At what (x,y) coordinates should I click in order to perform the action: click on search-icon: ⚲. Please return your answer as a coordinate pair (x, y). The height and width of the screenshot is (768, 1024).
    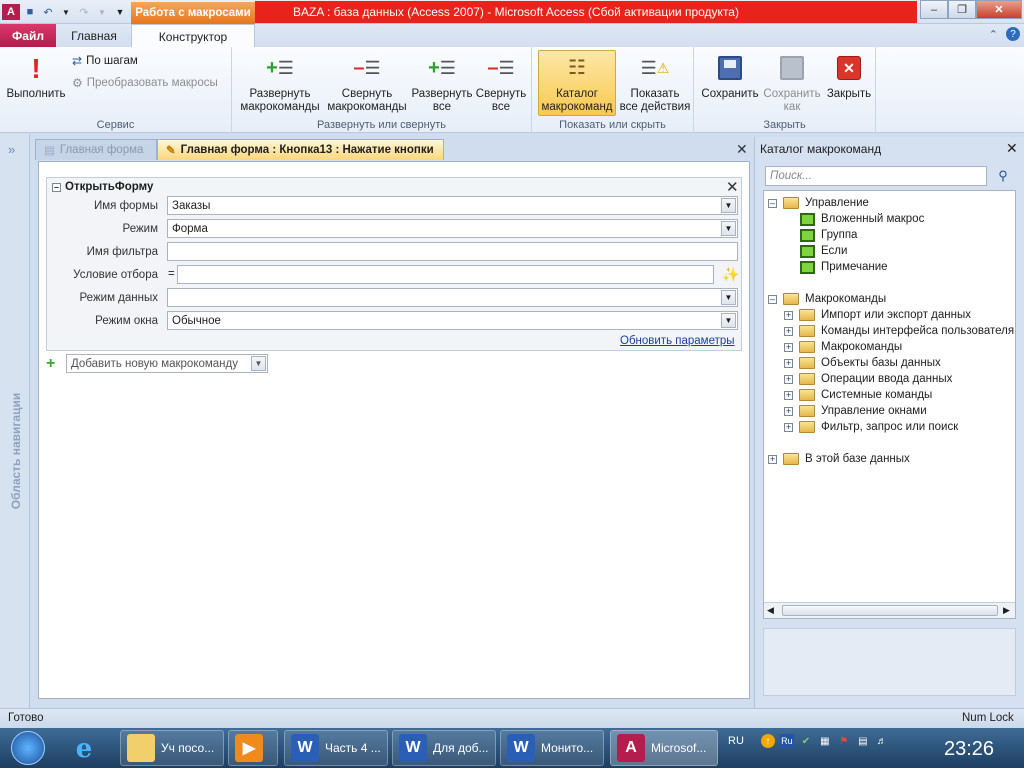
    Looking at the image, I should click on (1003, 176).